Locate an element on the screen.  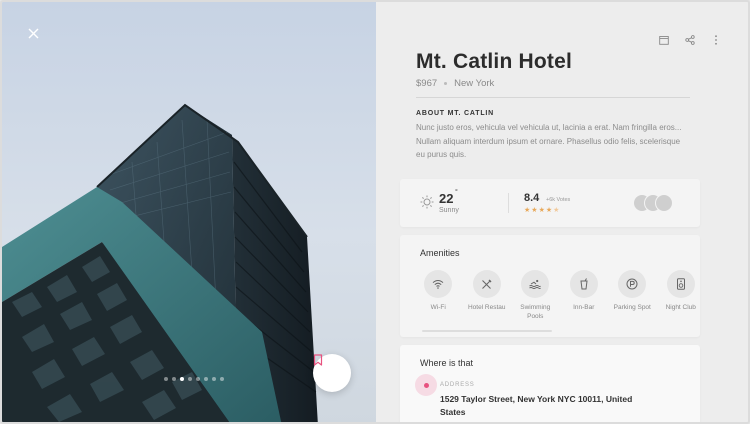
amenity-wifi: Wi-Fi is located at coordinates (438, 295).